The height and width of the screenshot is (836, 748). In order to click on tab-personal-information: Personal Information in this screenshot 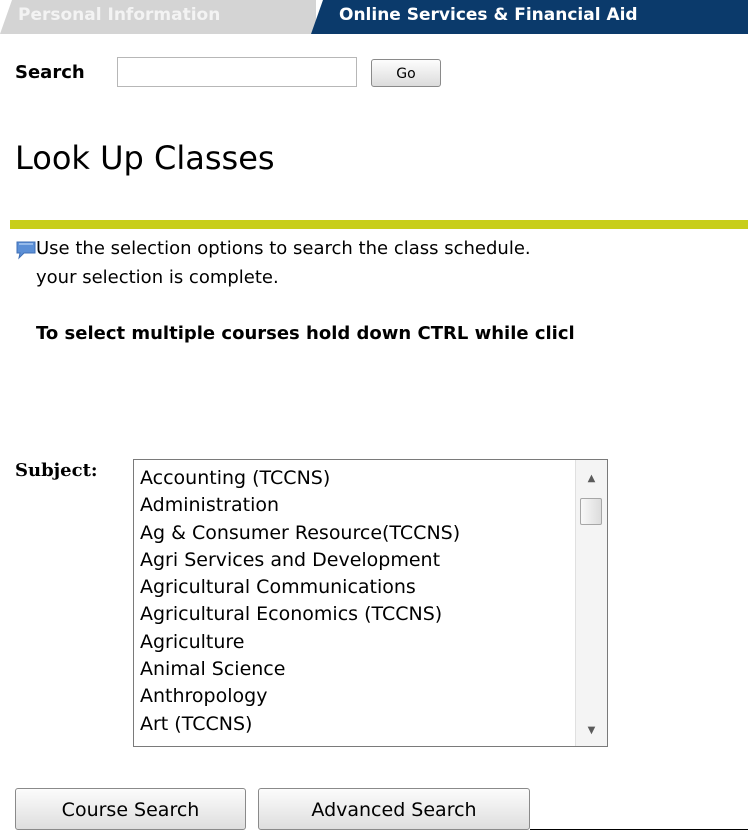, I will do `click(158, 17)`.